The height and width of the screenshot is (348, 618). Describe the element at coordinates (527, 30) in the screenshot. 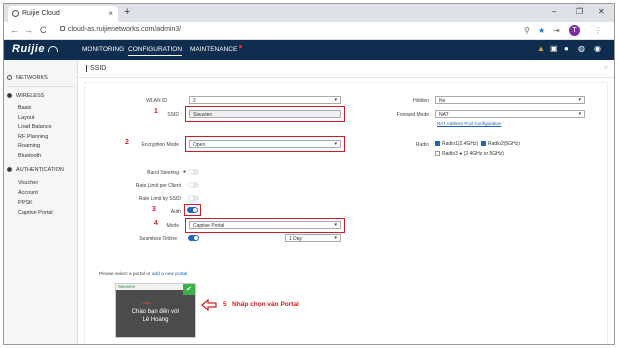

I see `zoom-icon: ⚲` at that location.